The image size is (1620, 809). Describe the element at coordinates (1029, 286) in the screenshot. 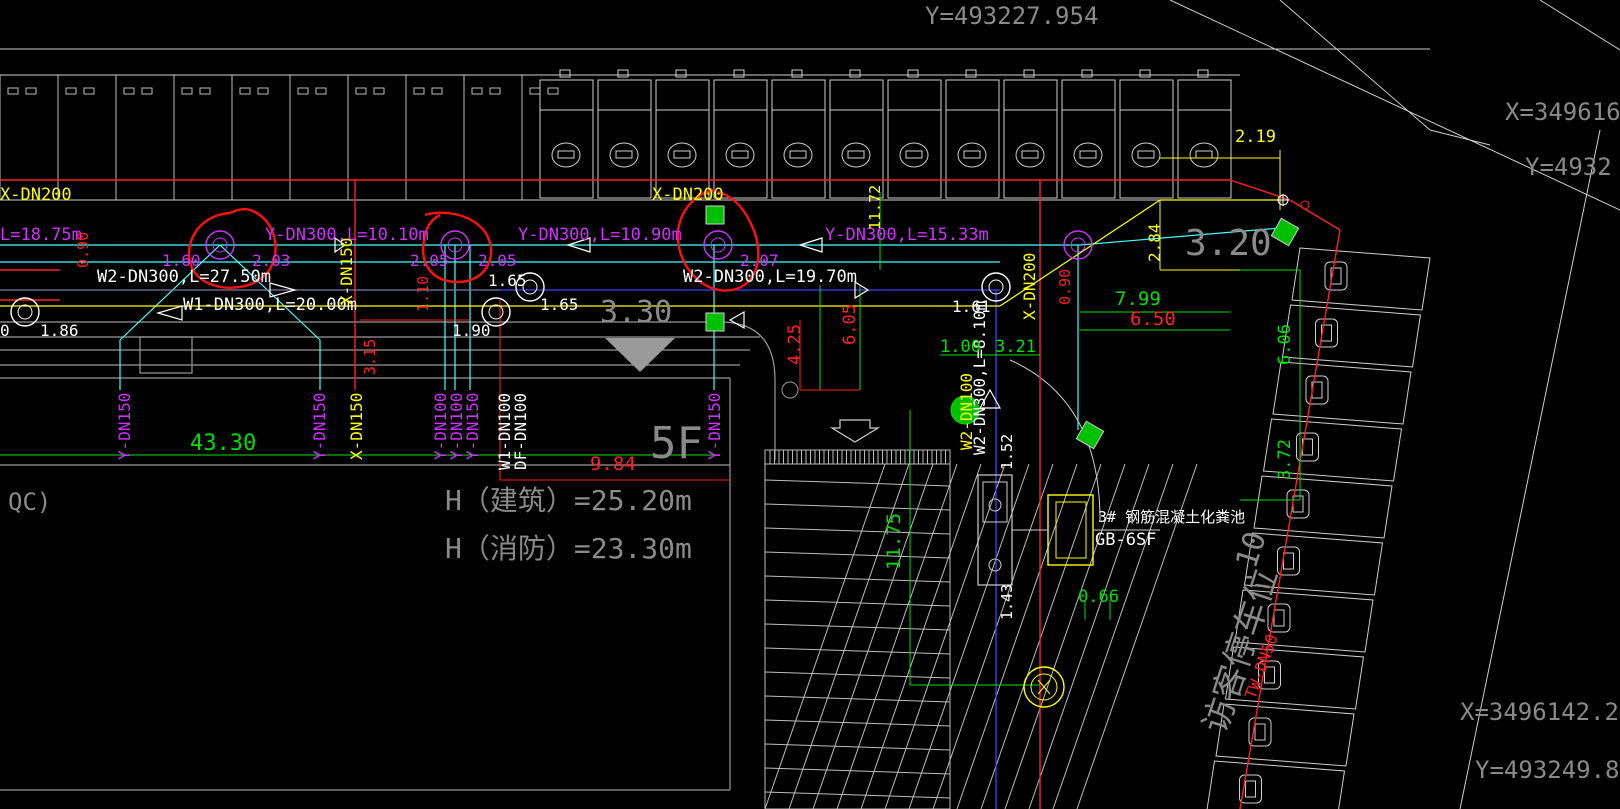

I see `pipe-label-x-dn200-right: X-DN200` at that location.